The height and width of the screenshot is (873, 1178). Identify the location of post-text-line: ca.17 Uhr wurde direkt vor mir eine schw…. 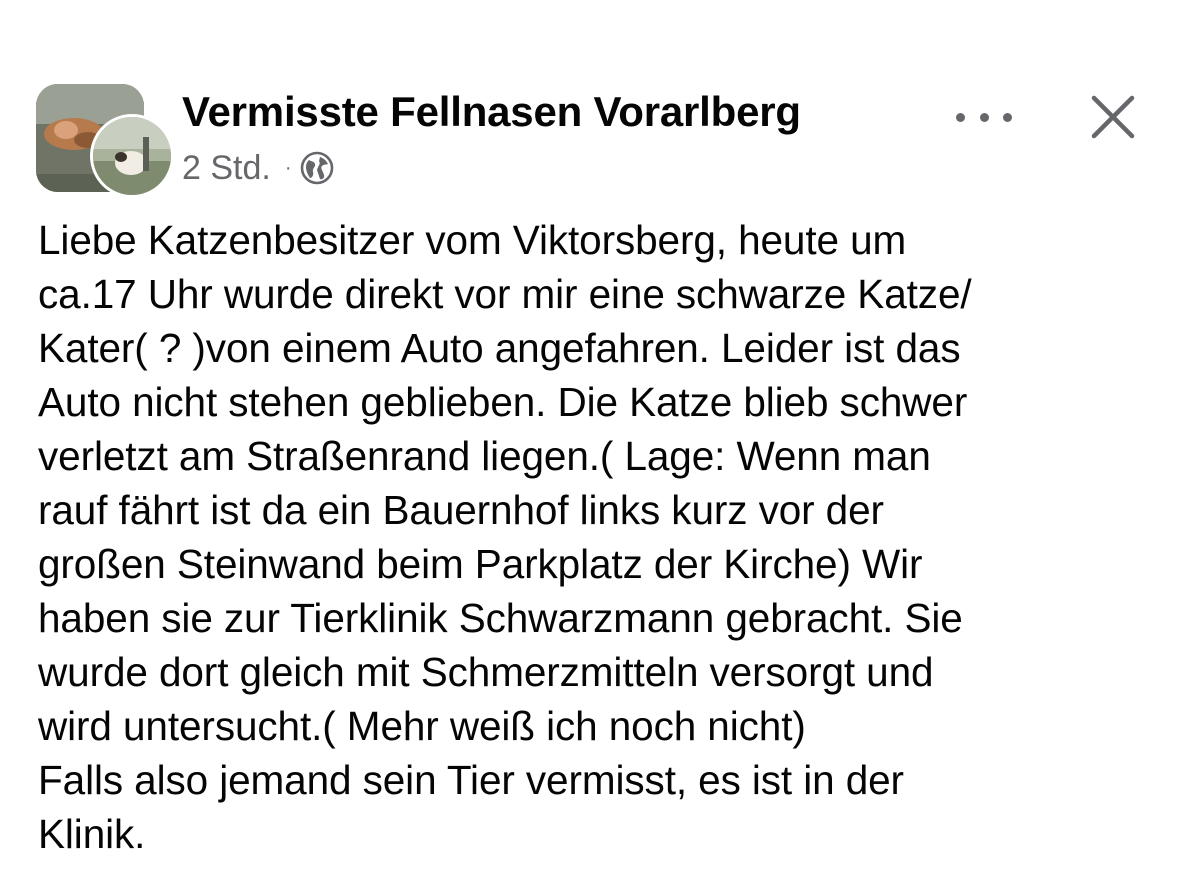
(505, 294).